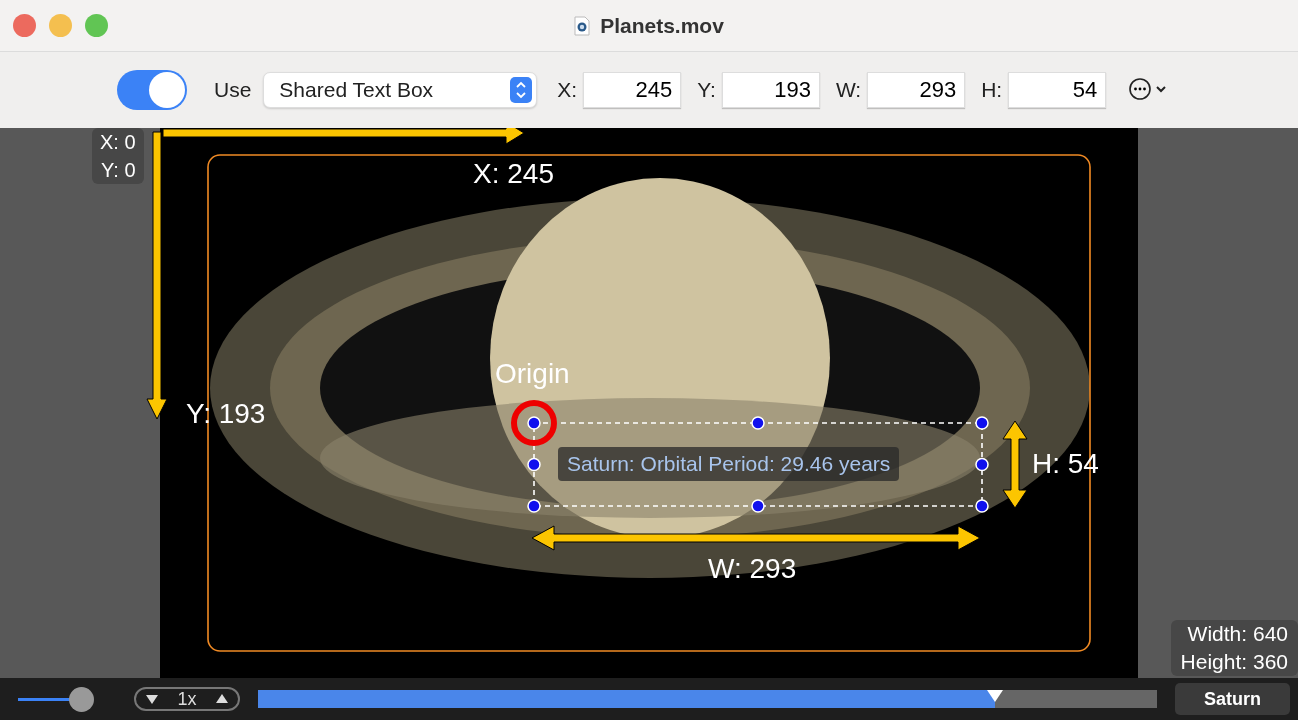 Image resolution: width=1298 pixels, height=720 pixels. What do you see at coordinates (152, 699) in the screenshot?
I see `slower-icon` at bounding box center [152, 699].